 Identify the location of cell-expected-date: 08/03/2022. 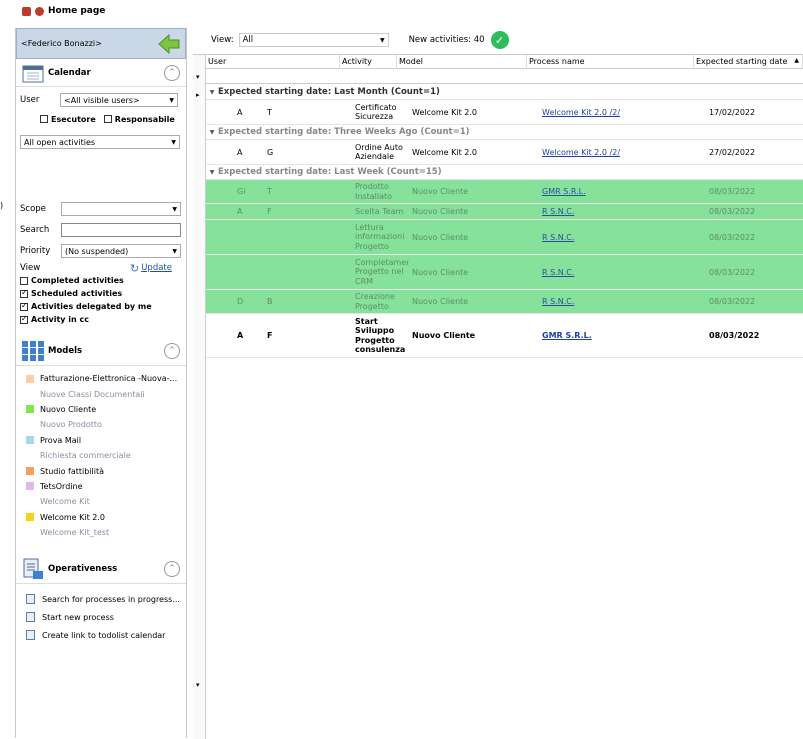
(754, 237).